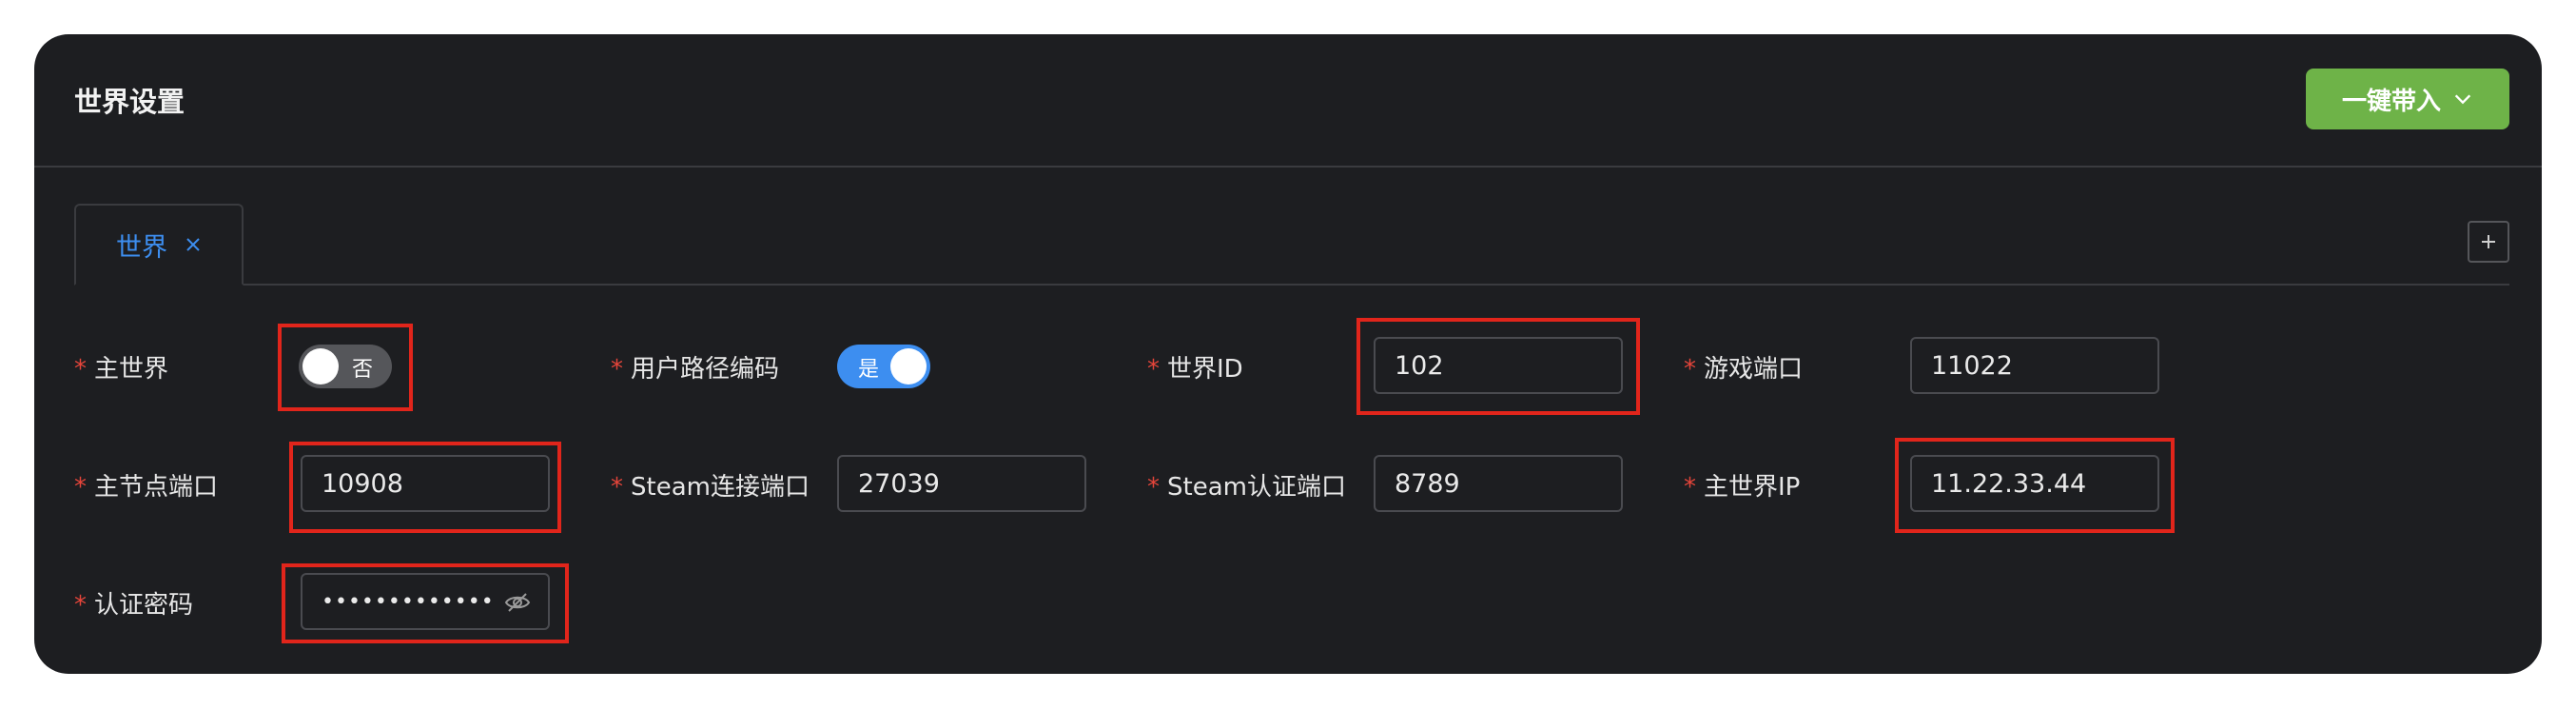 This screenshot has width=2576, height=710. I want to click on steam-auth-port-label: * Steam认证端口, so click(1247, 487).